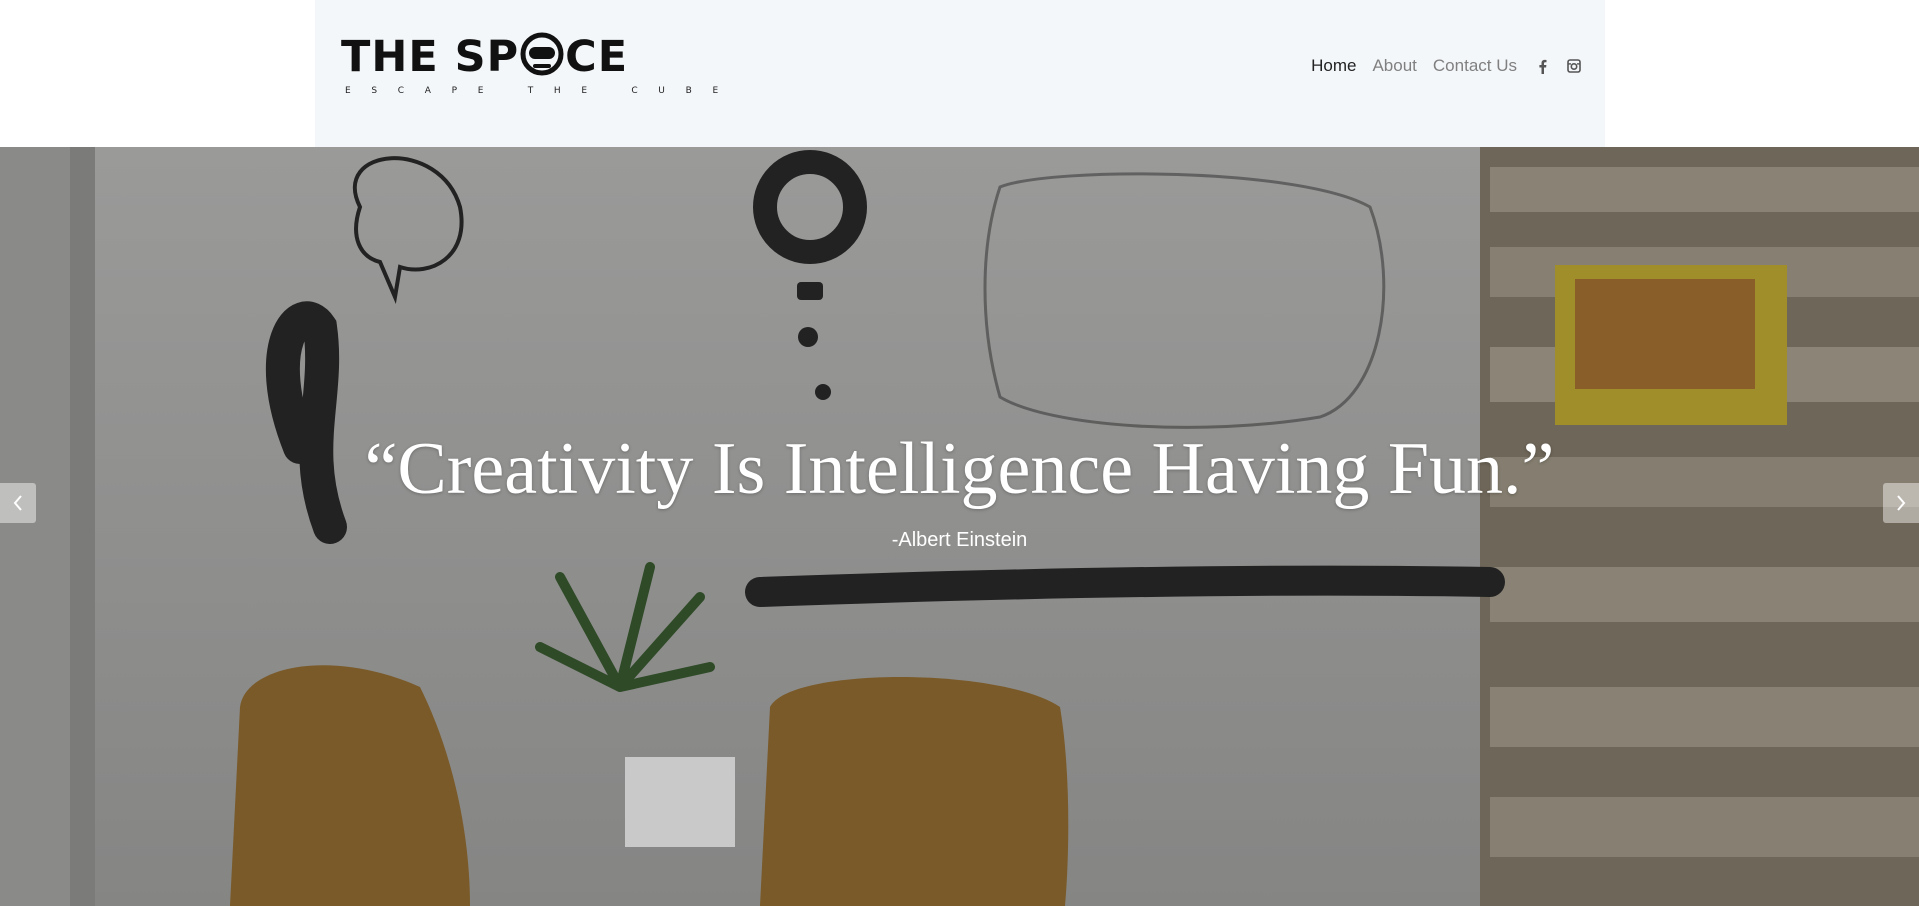  I want to click on logo-wordmark: THE SP CE, so click(485, 57).